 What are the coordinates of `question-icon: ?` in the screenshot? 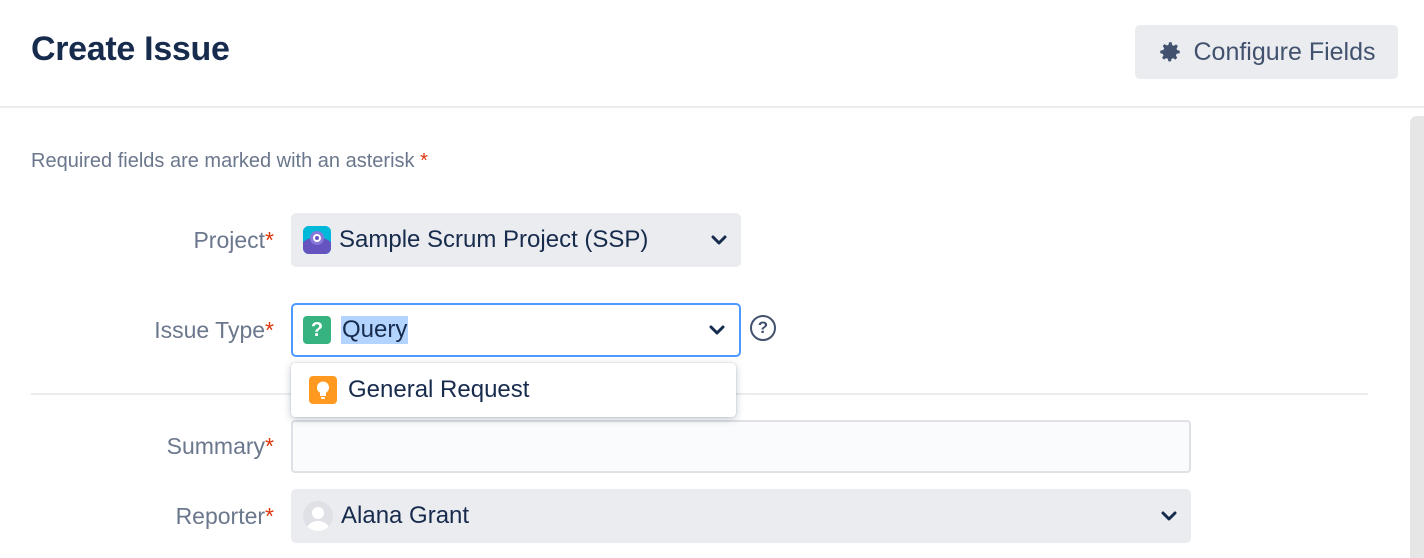 It's located at (317, 330).